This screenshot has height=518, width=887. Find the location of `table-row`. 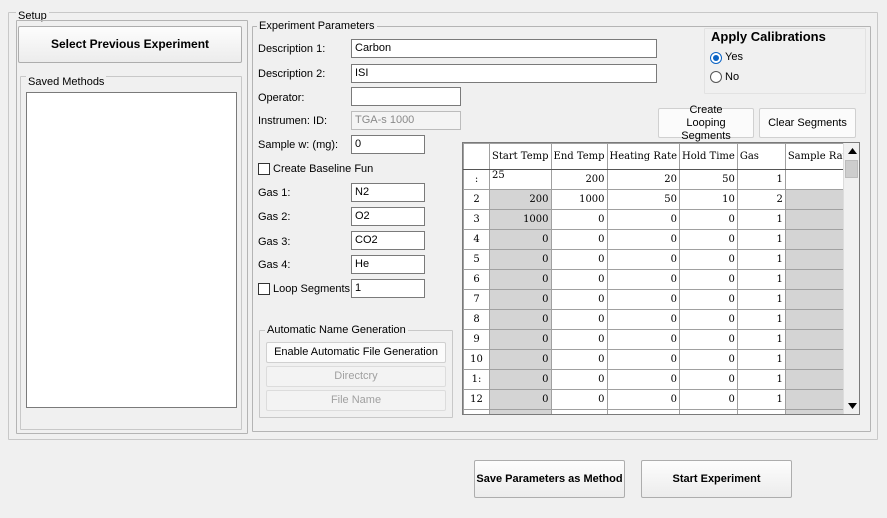

table-row is located at coordinates (659, 411).